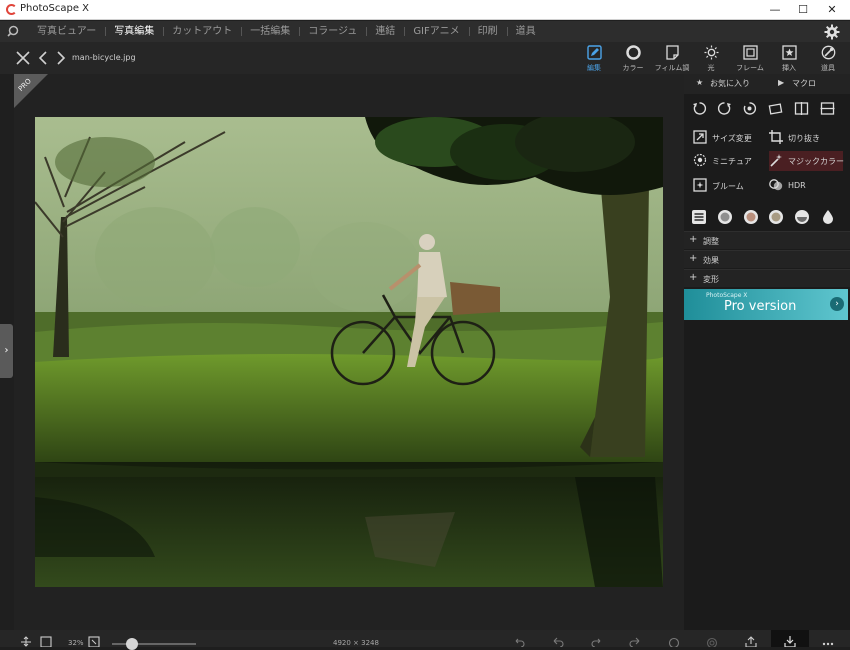  I want to click on redo-icon, so click(597, 641).